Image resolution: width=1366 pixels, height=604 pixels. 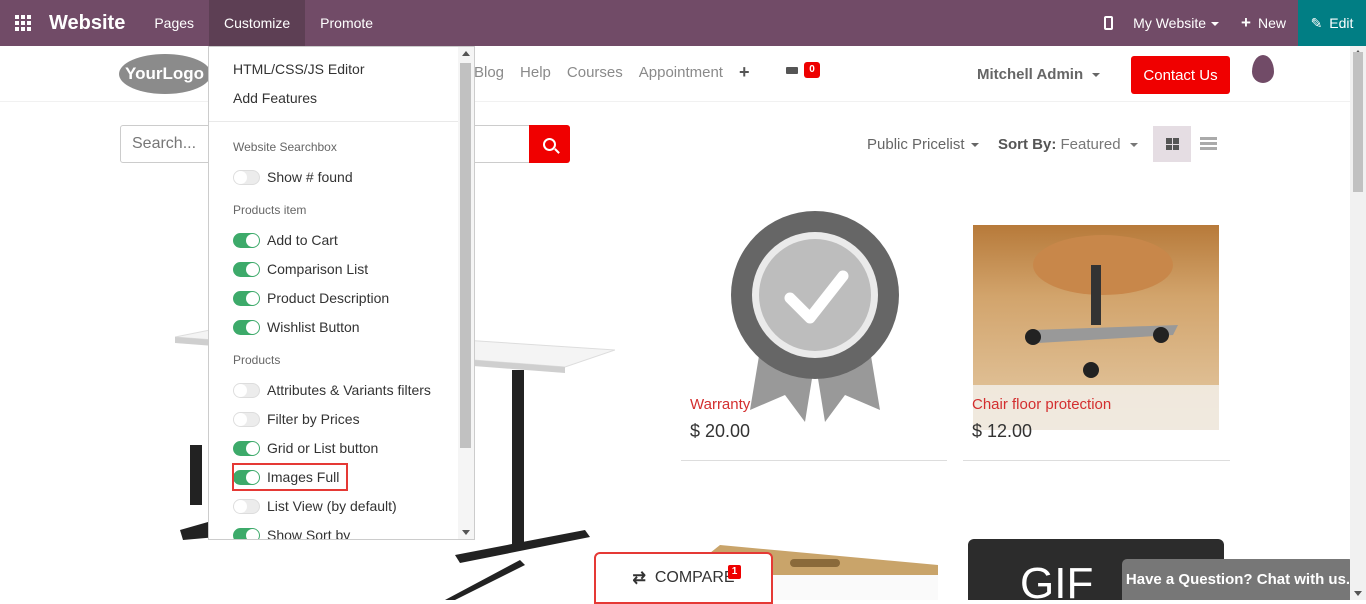 I want to click on section-header-products: Products, so click(x=257, y=360).